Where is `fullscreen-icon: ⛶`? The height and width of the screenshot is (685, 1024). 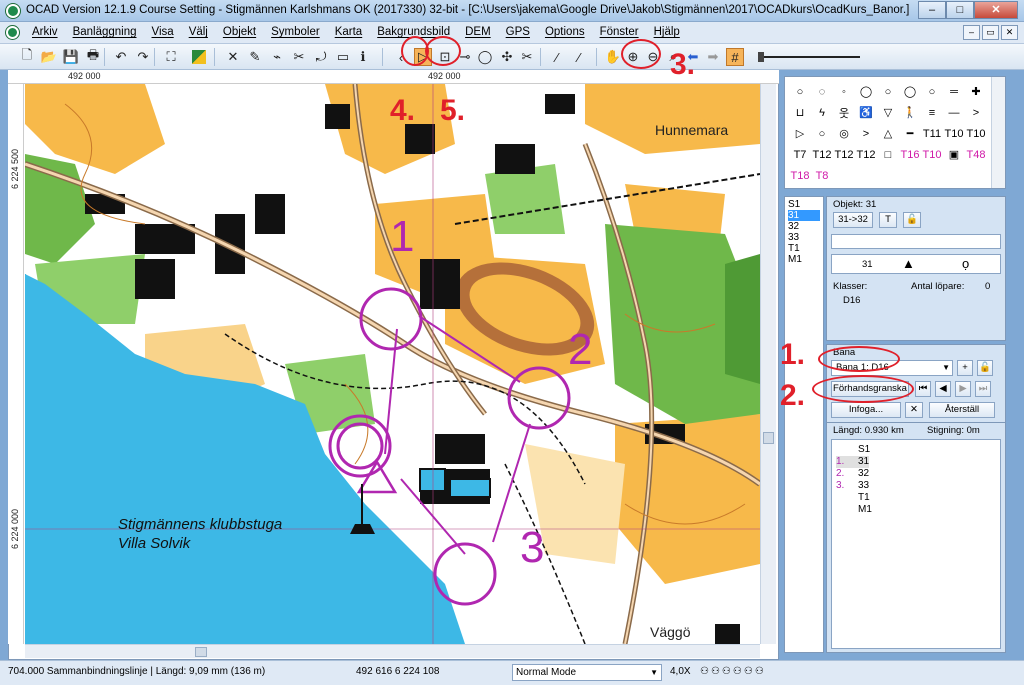
fullscreen-icon: ⛶ is located at coordinates (171, 57).